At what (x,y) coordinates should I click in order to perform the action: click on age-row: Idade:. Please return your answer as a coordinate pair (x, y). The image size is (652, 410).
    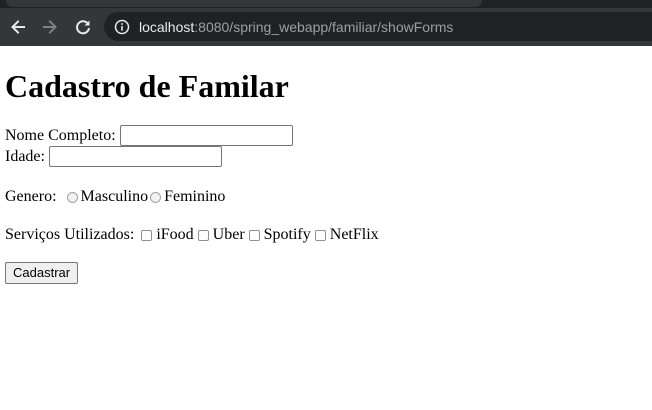
    Looking at the image, I should click on (325, 156).